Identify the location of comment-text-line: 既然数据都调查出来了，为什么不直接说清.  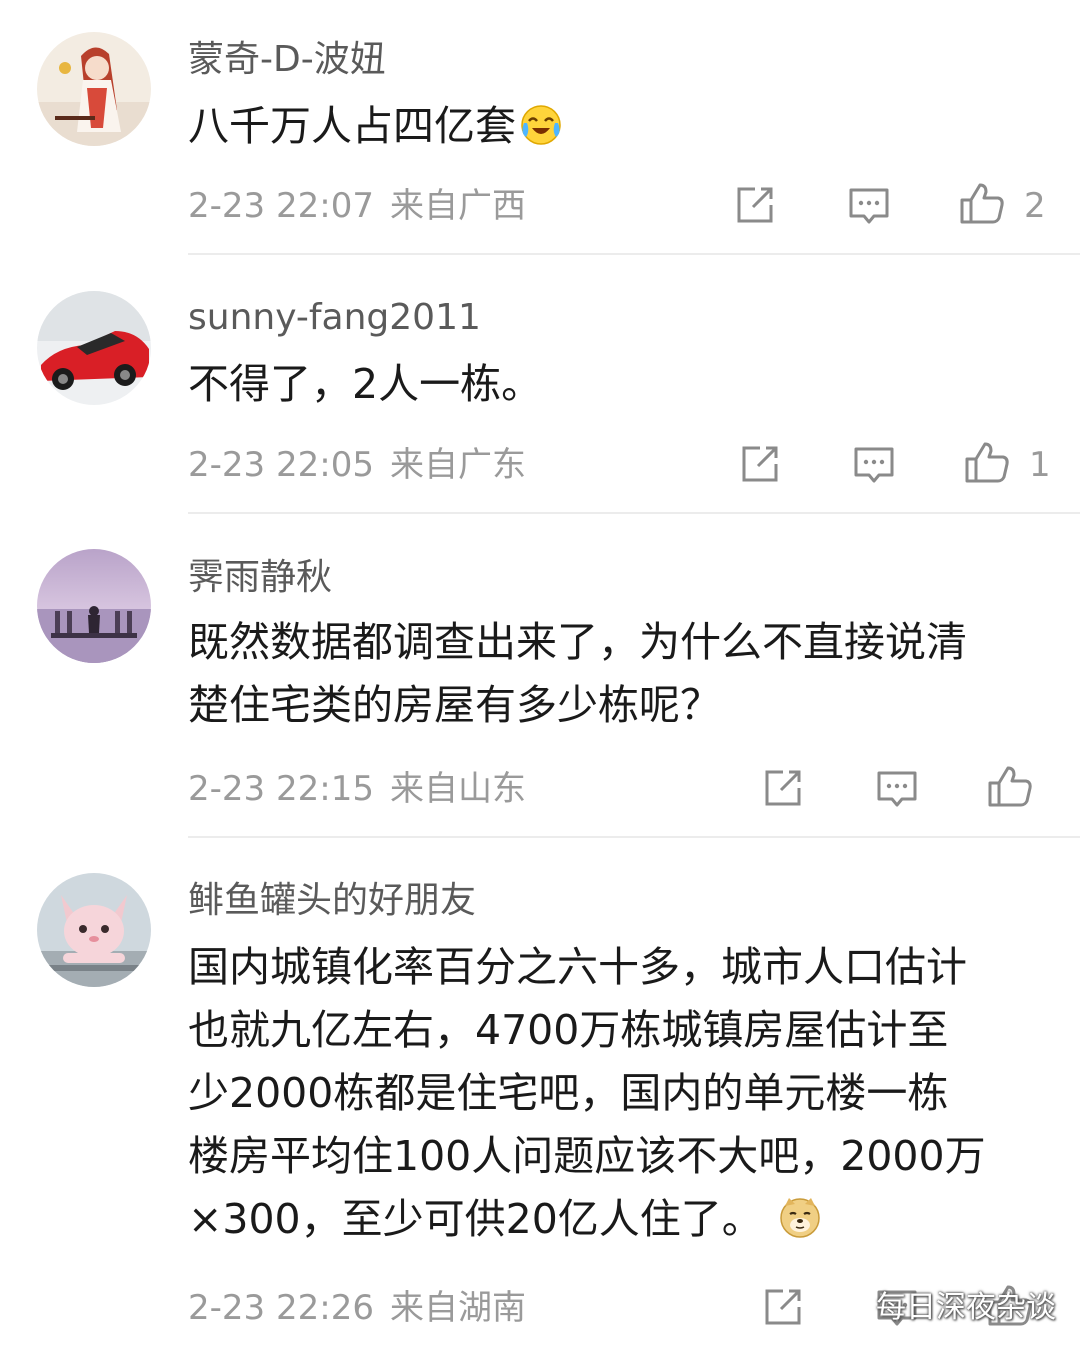
(577, 642).